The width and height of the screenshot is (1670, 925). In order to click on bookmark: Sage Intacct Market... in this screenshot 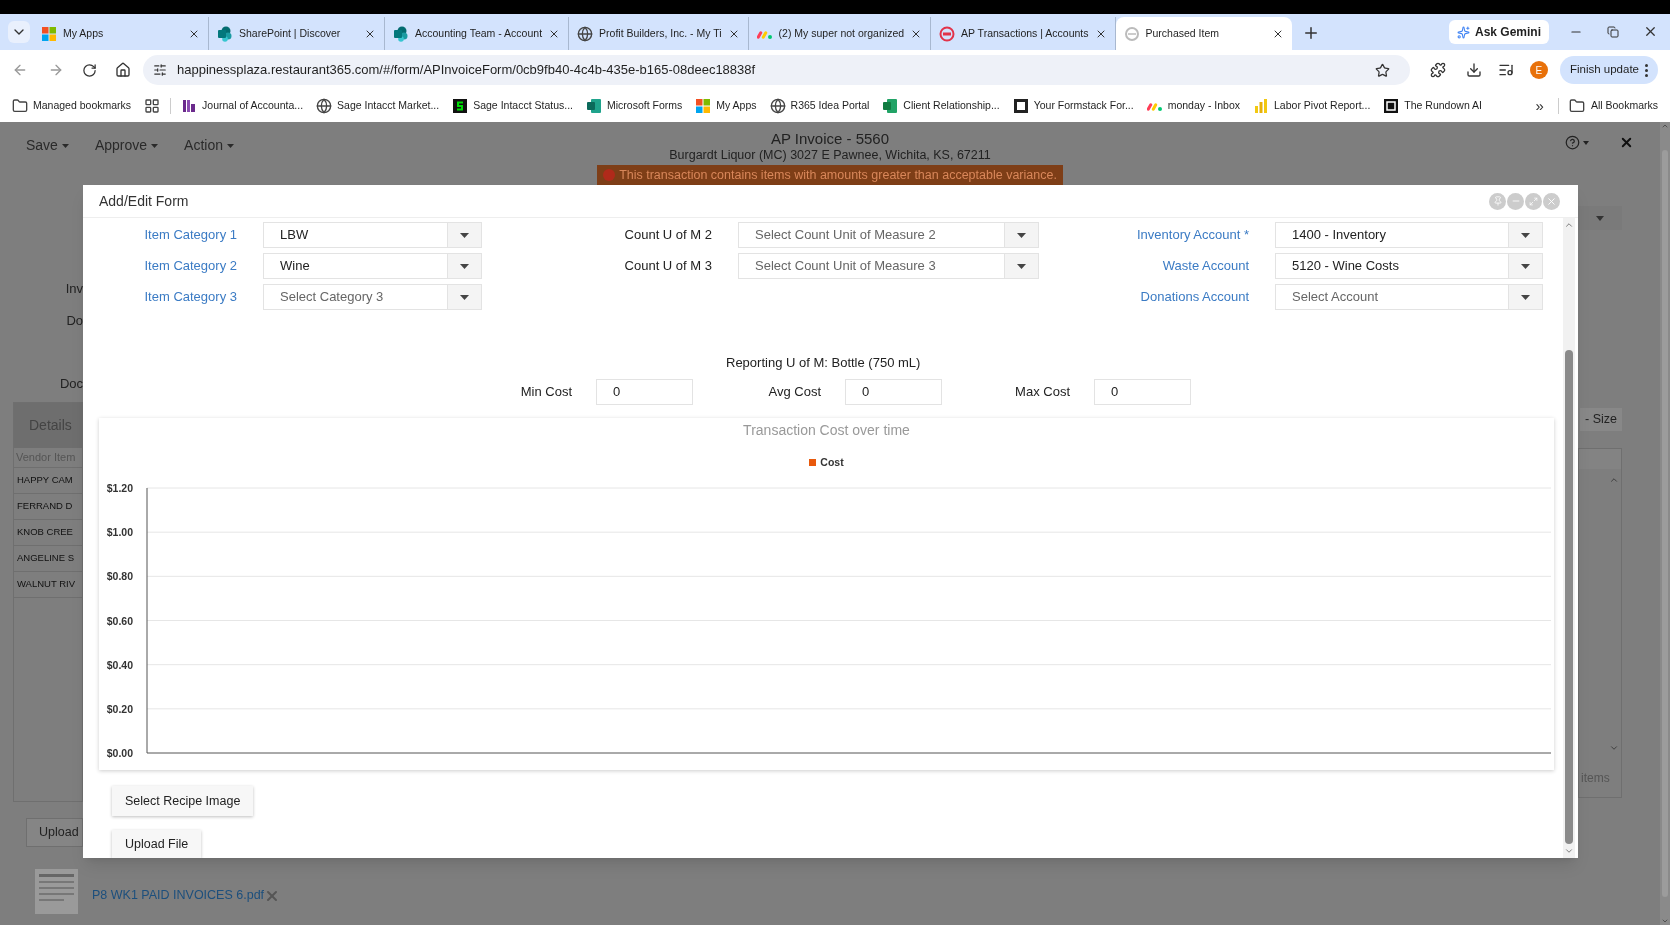, I will do `click(378, 106)`.